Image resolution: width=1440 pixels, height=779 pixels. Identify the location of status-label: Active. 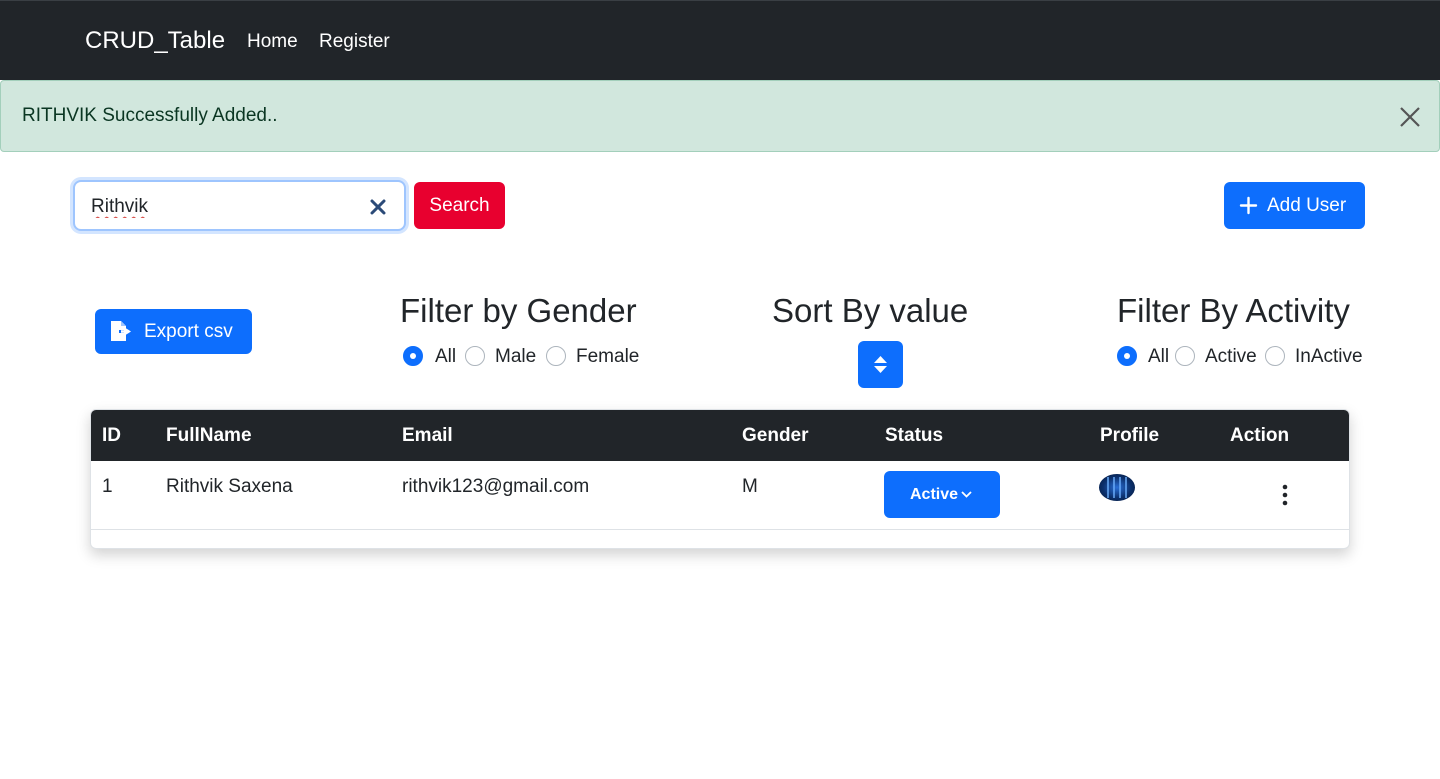
(934, 494).